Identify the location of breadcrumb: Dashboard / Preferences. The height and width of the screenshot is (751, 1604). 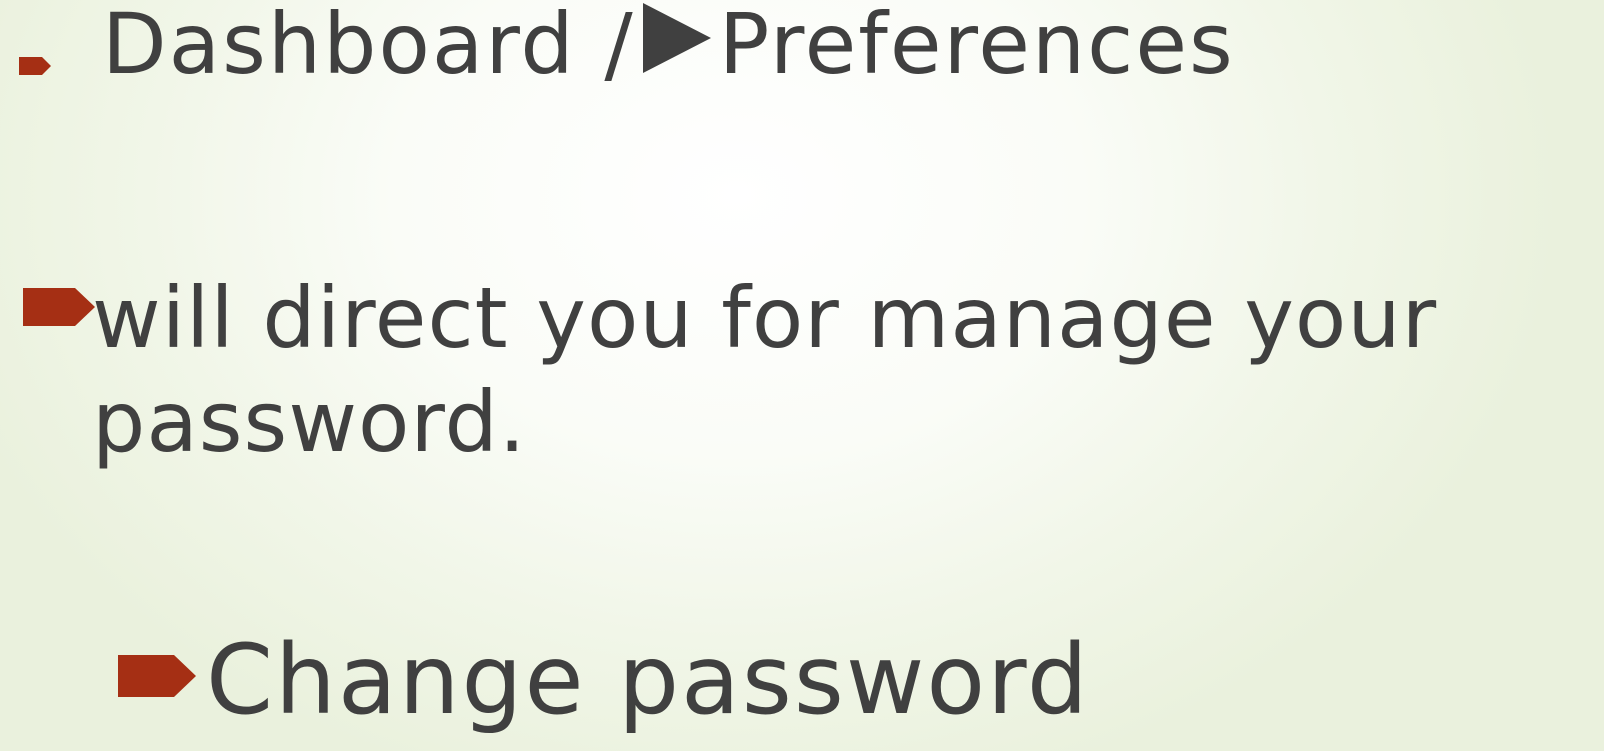
(668, 47).